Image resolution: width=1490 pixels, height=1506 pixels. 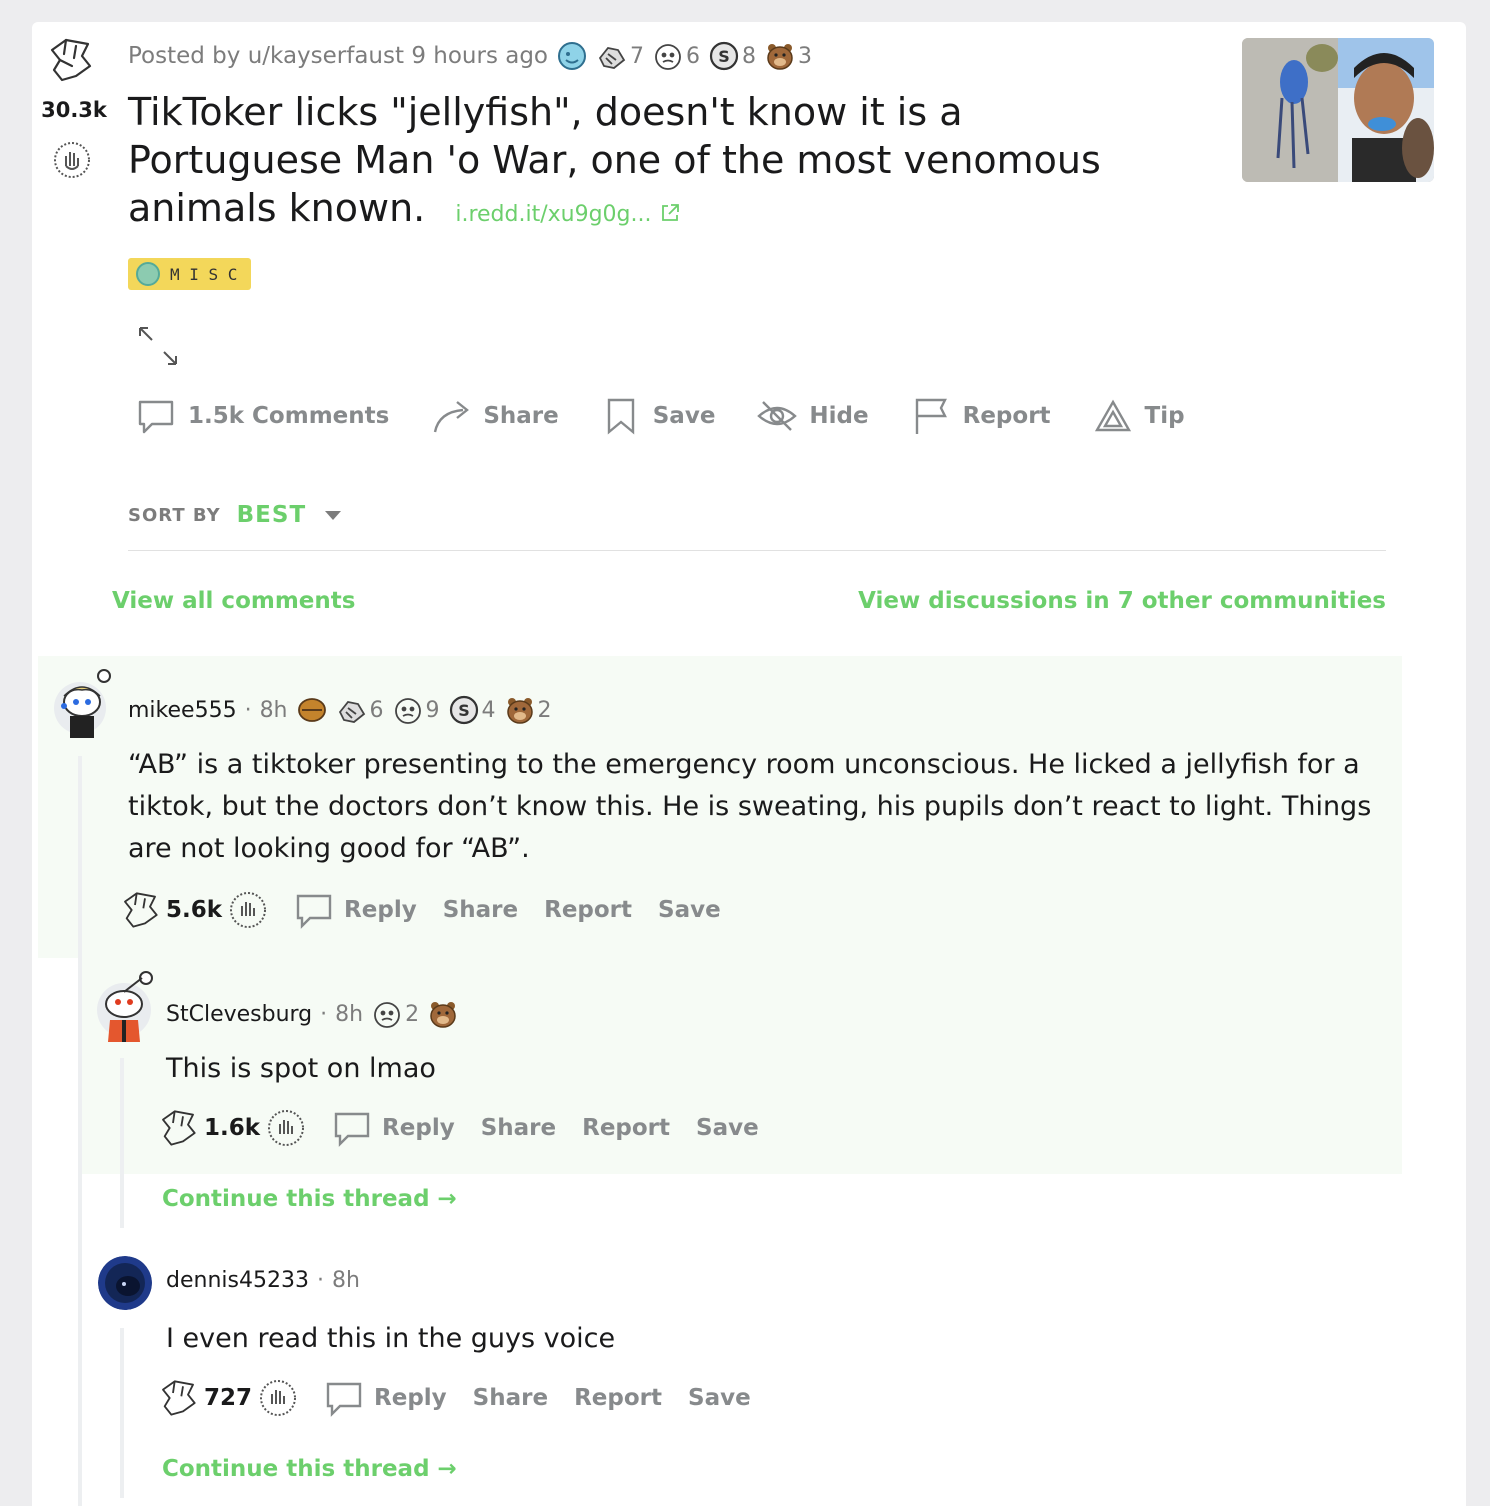 I want to click on gold-medal-award-icon, so click(x=311, y=710).